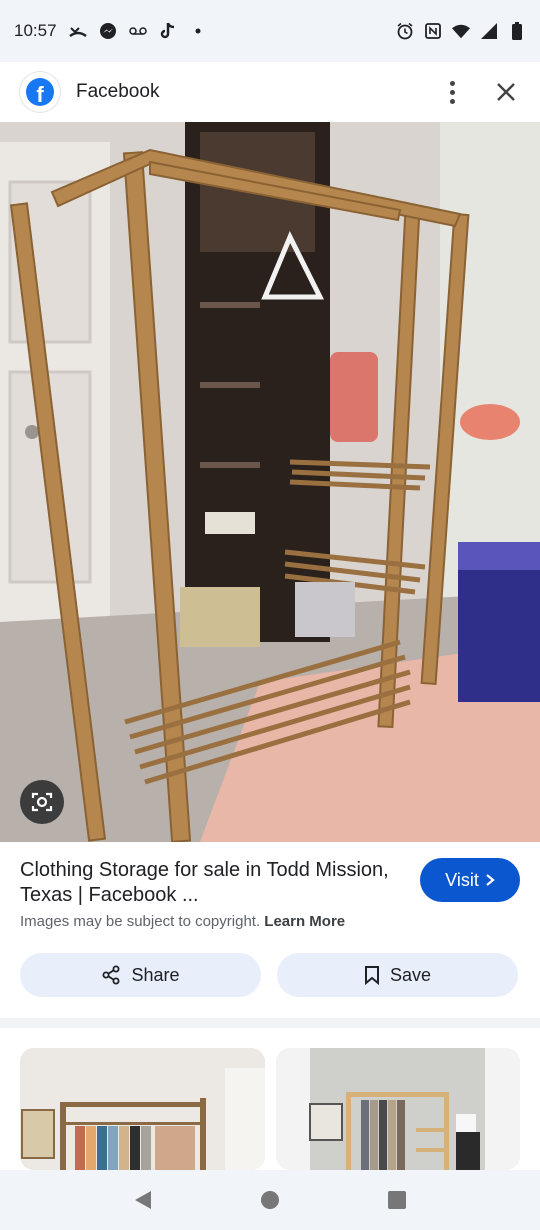 This screenshot has width=540, height=1230. Describe the element at coordinates (410, 974) in the screenshot. I see `save-label: Save` at that location.